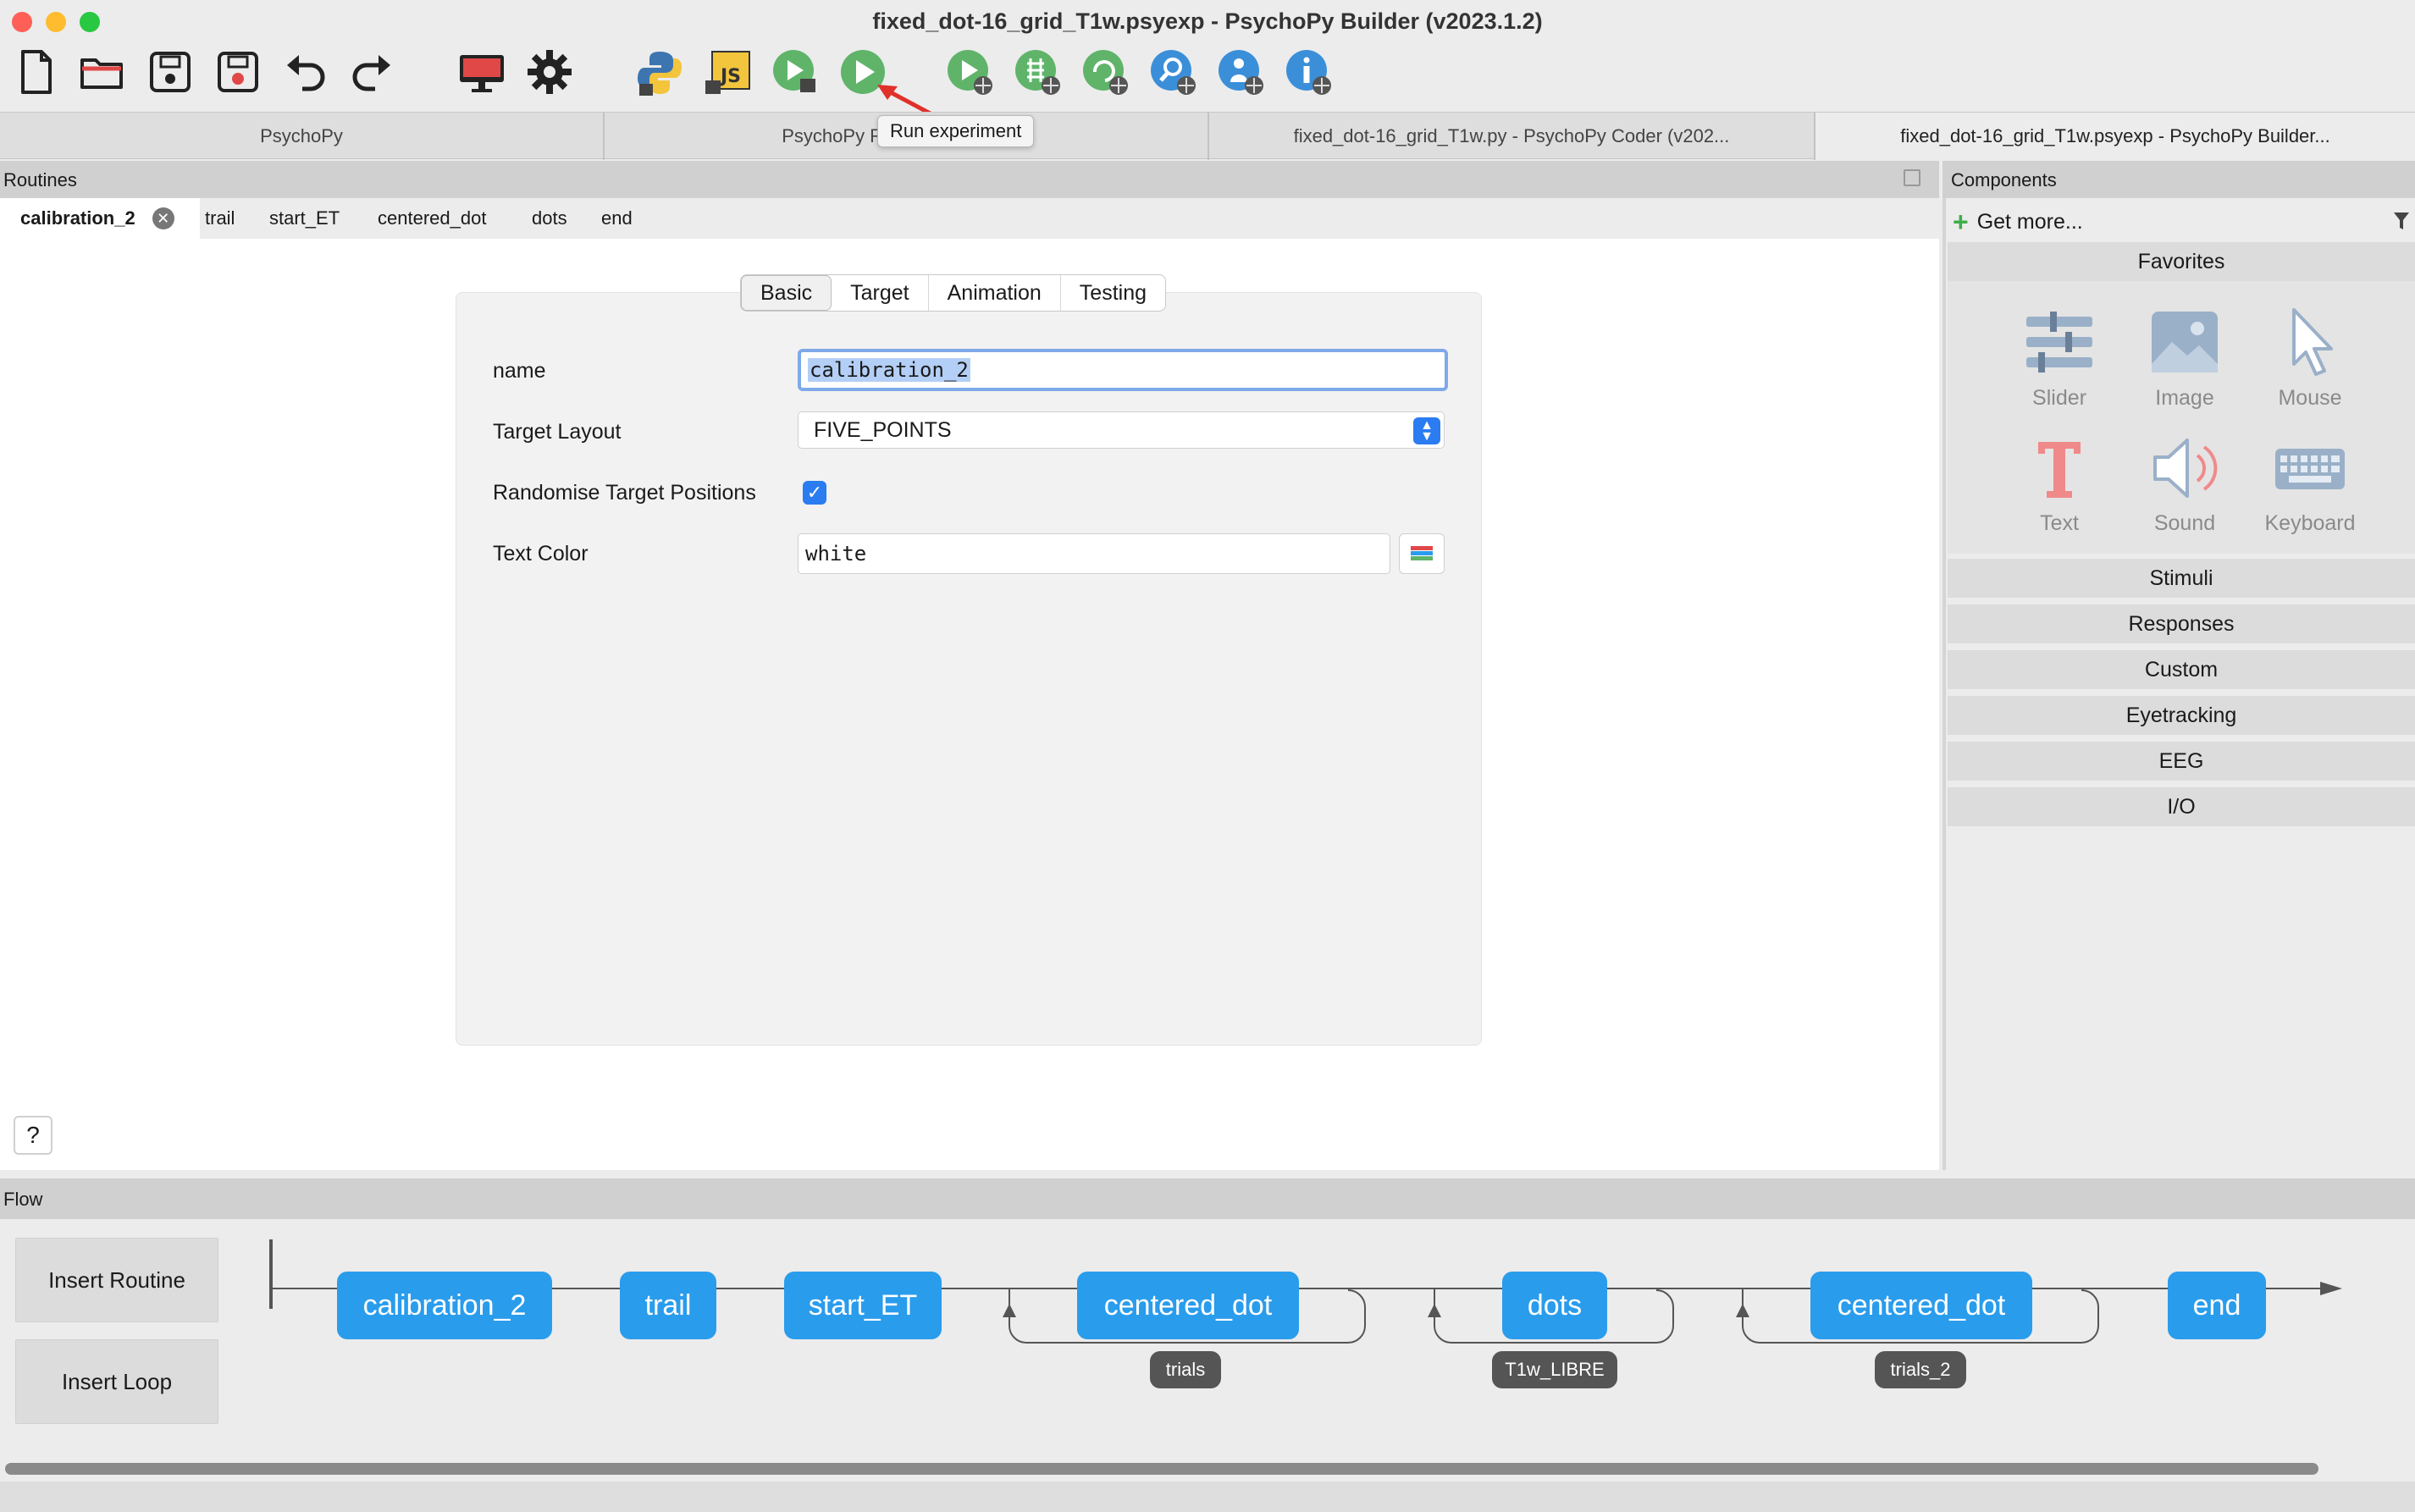 This screenshot has height=1512, width=2415. I want to click on sync-project-button, so click(1037, 72).